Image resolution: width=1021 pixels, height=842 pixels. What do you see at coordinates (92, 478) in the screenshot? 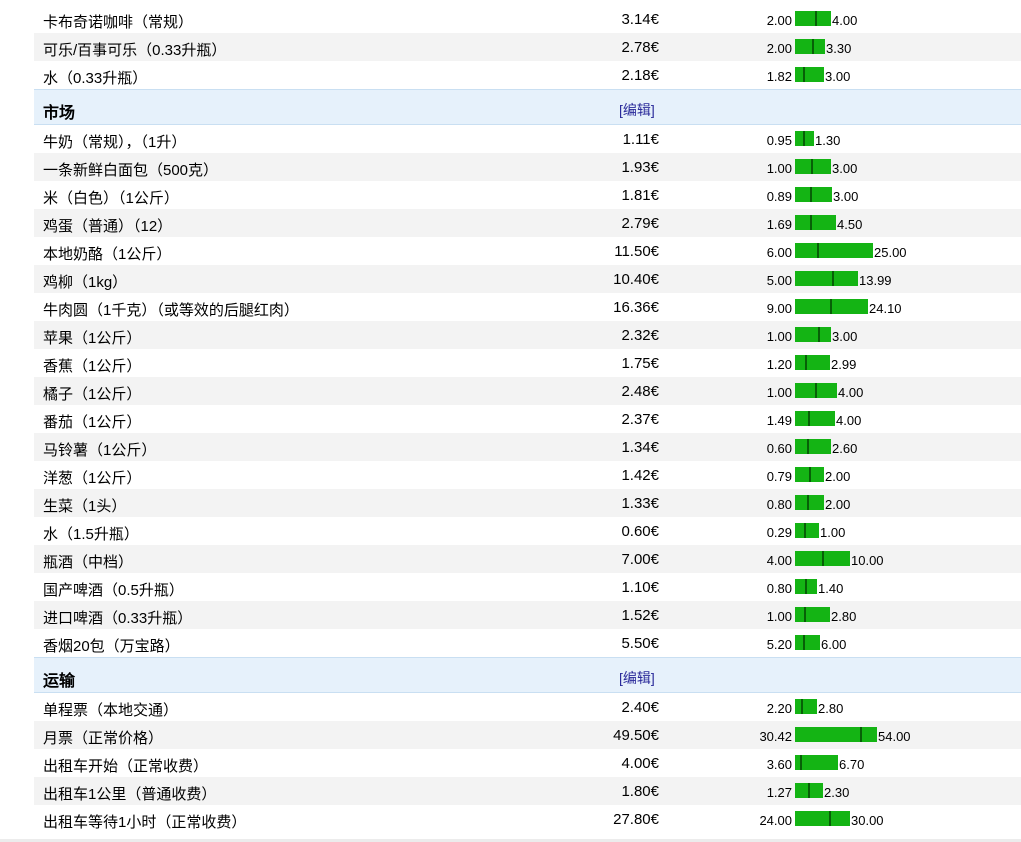
I see `item-name: 洋葱（1公斤）` at bounding box center [92, 478].